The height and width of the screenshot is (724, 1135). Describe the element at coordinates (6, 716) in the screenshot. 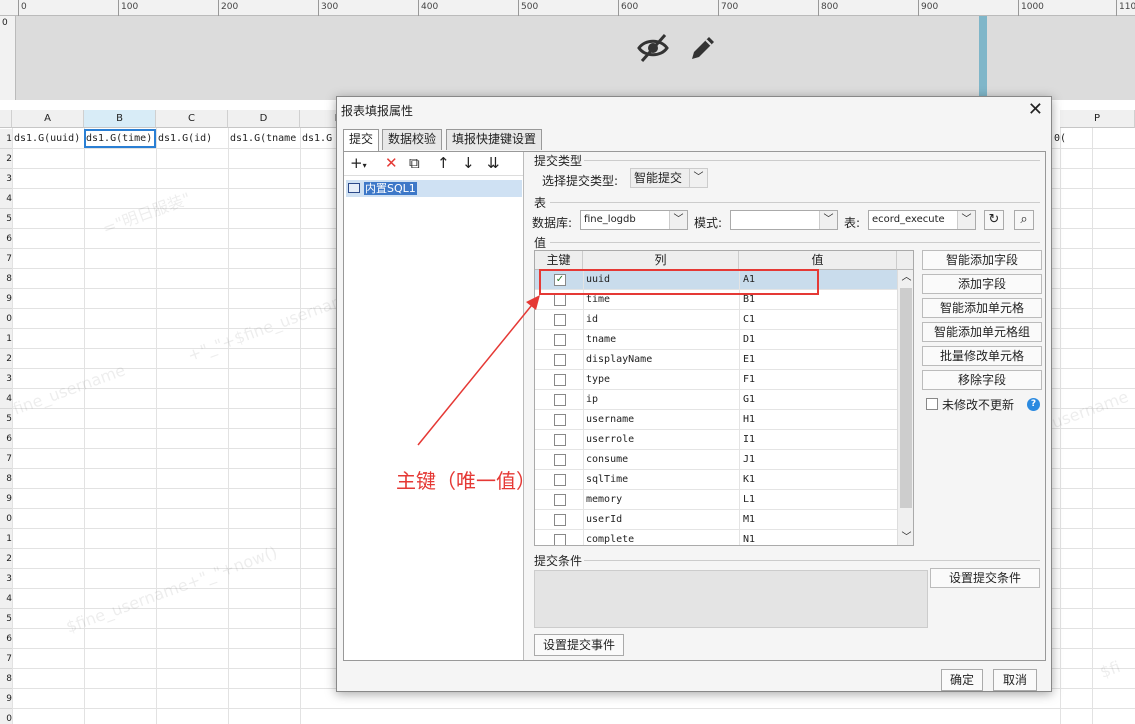

I see `row-header: 0` at that location.